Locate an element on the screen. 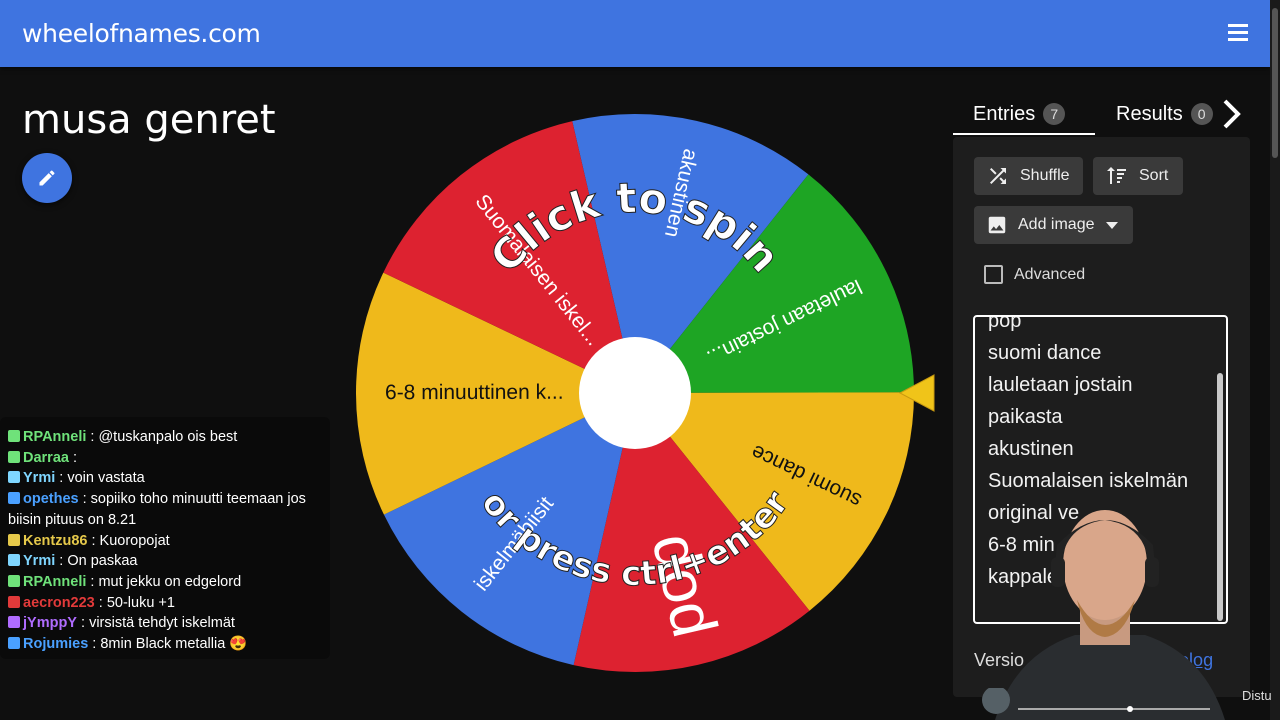 This screenshot has width=1280, height=720. chat-message: Kentzu86 : Kuoropojat is located at coordinates (169, 541).